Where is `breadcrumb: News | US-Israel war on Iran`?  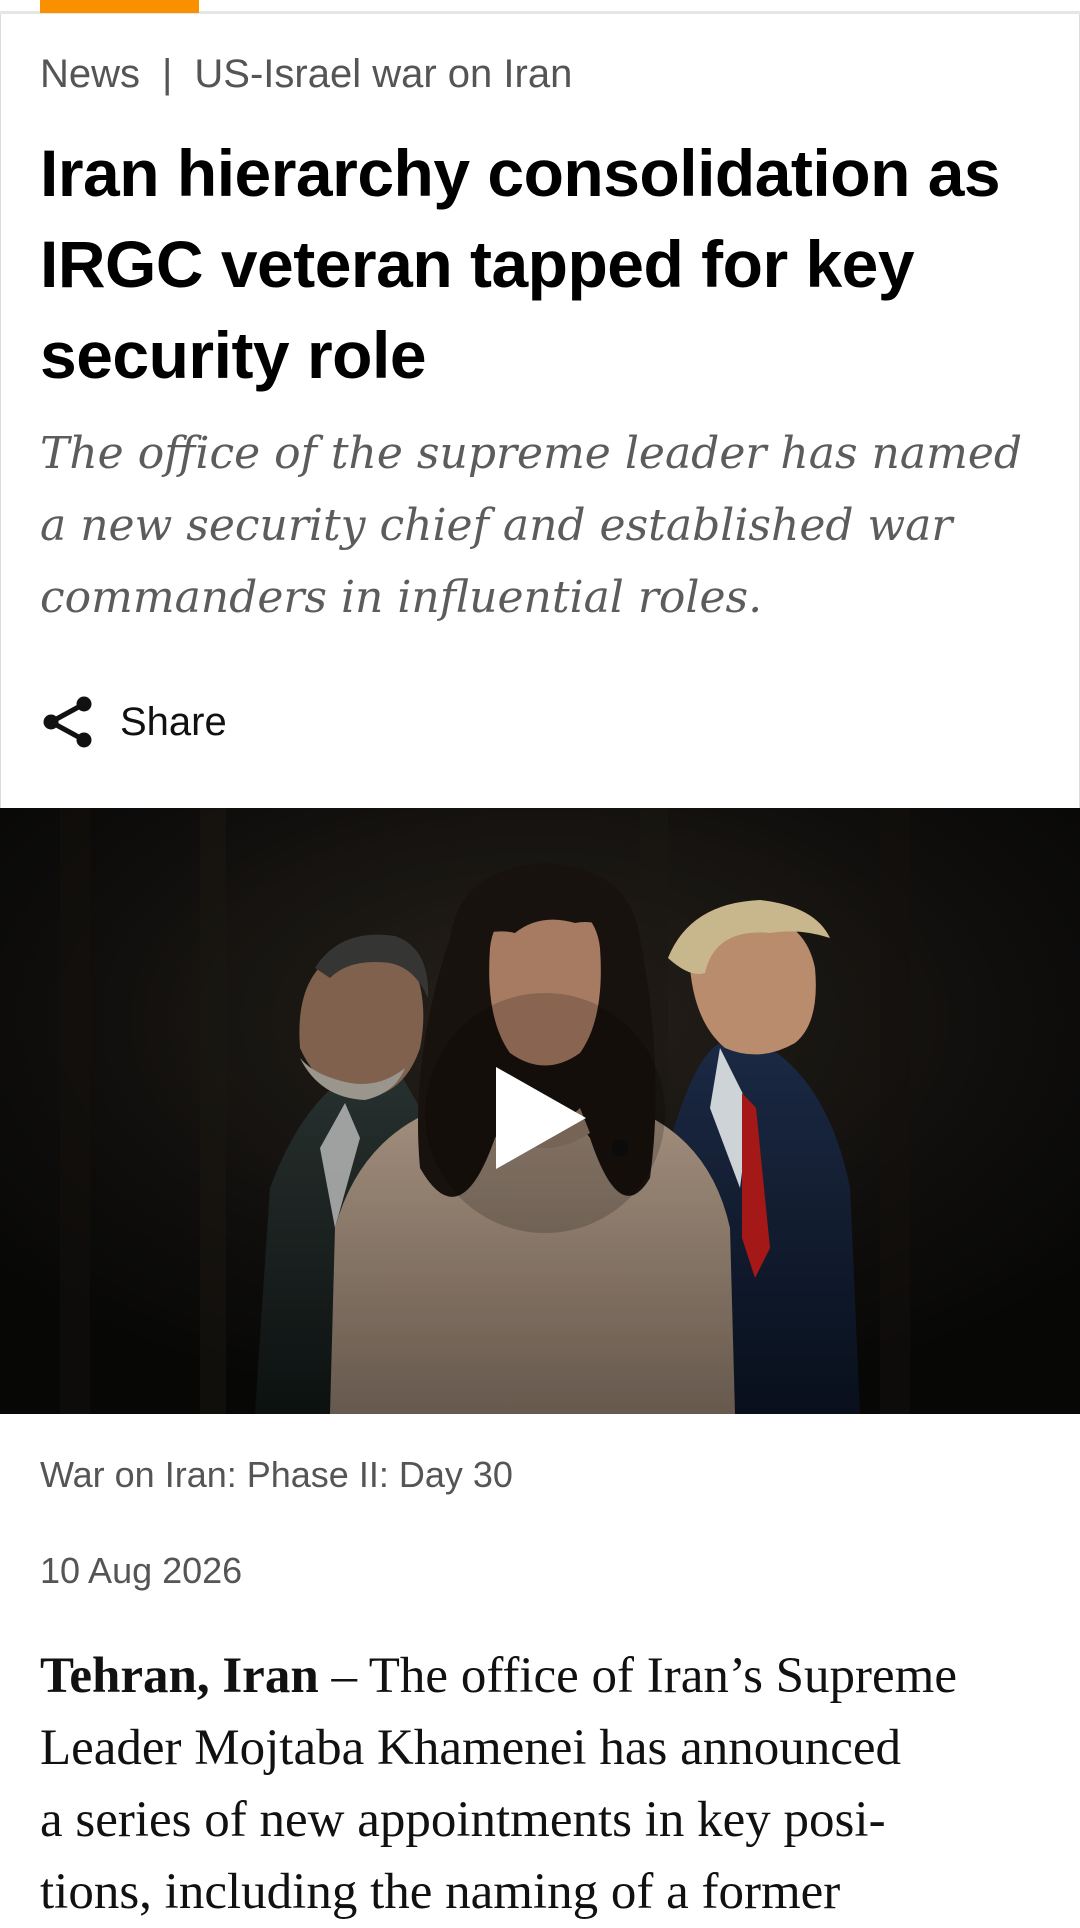
breadcrumb: News | US-Israel war on Iran is located at coordinates (306, 74).